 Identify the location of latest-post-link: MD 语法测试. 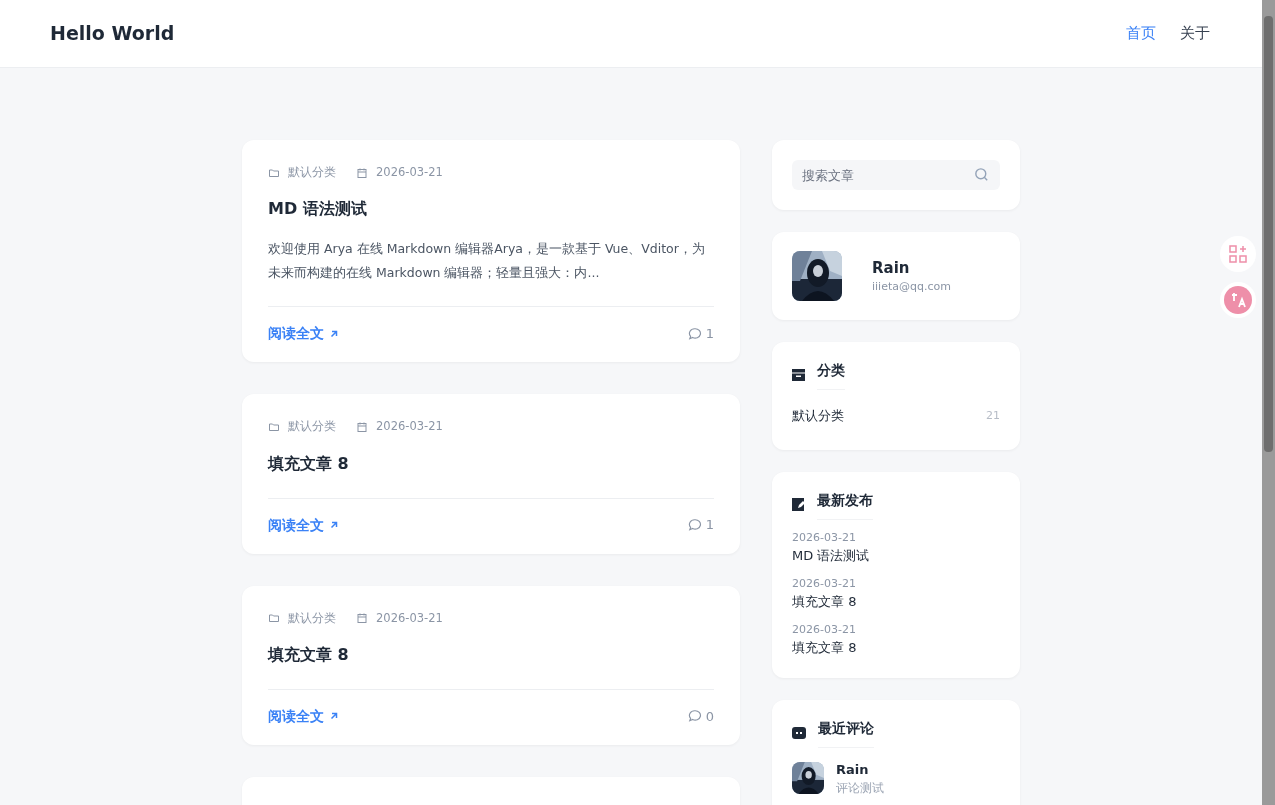
(896, 556).